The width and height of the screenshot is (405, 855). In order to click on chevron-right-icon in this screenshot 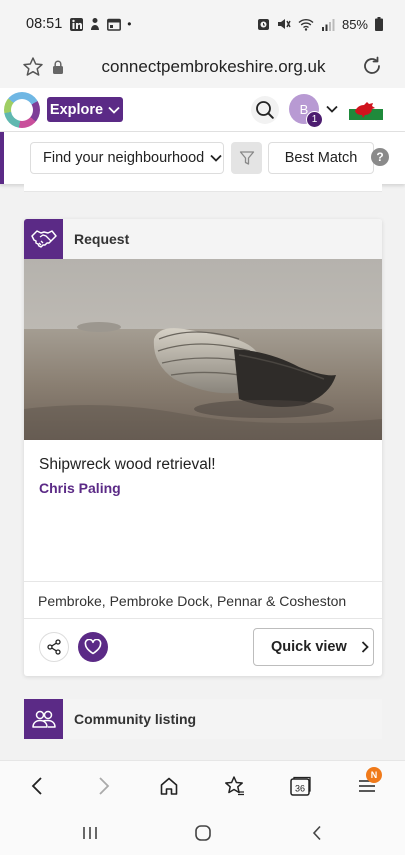, I will do `click(365, 647)`.